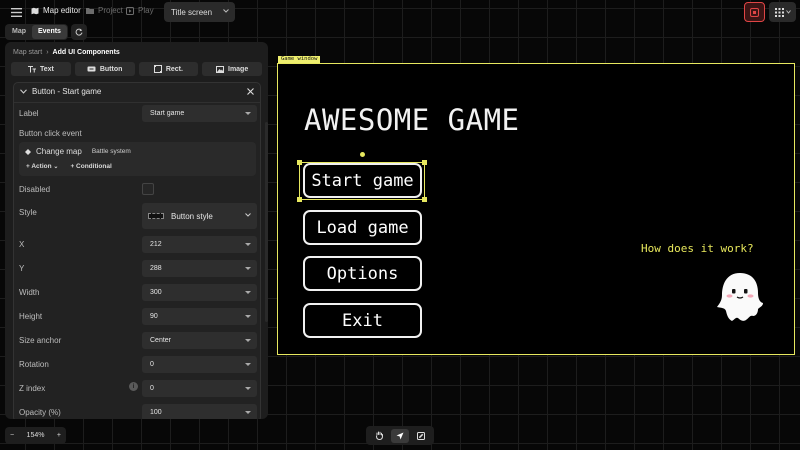 Image resolution: width=800 pixels, height=450 pixels. I want to click on disabled-label: Disabled, so click(35, 189).